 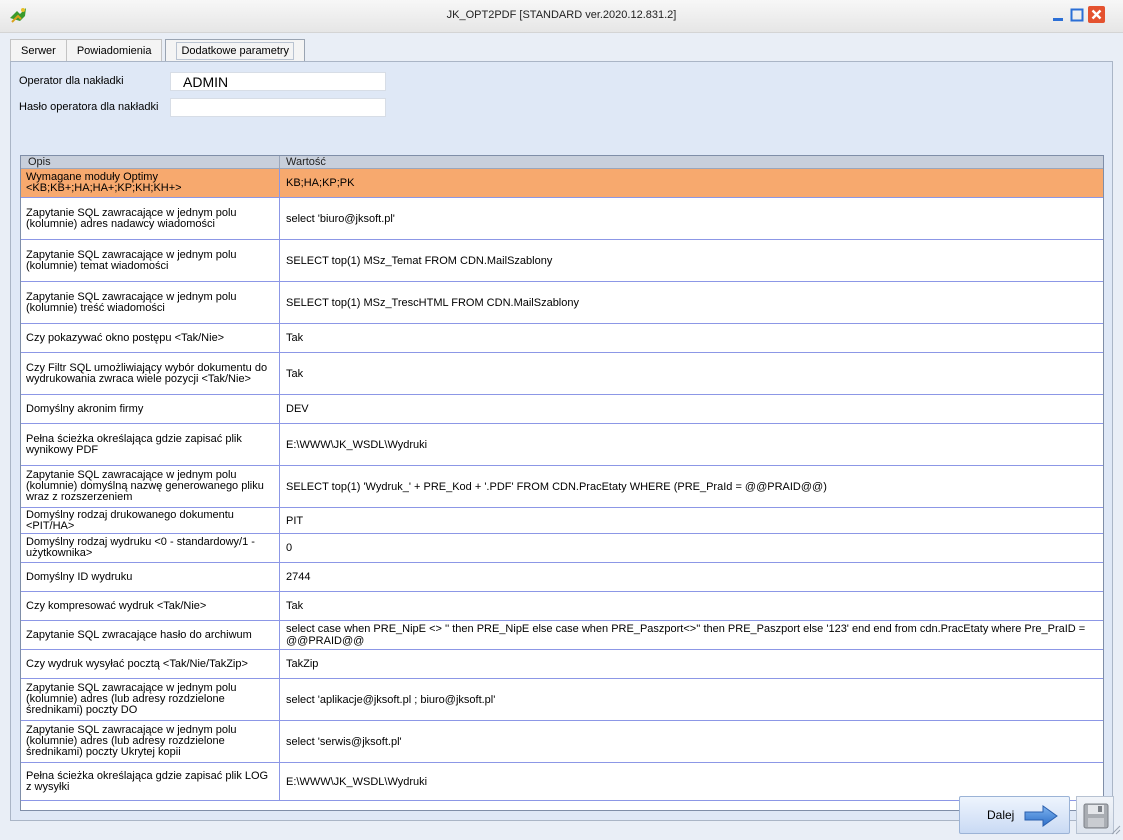 I want to click on row-description: Domyślny ID wydruku, so click(x=150, y=577).